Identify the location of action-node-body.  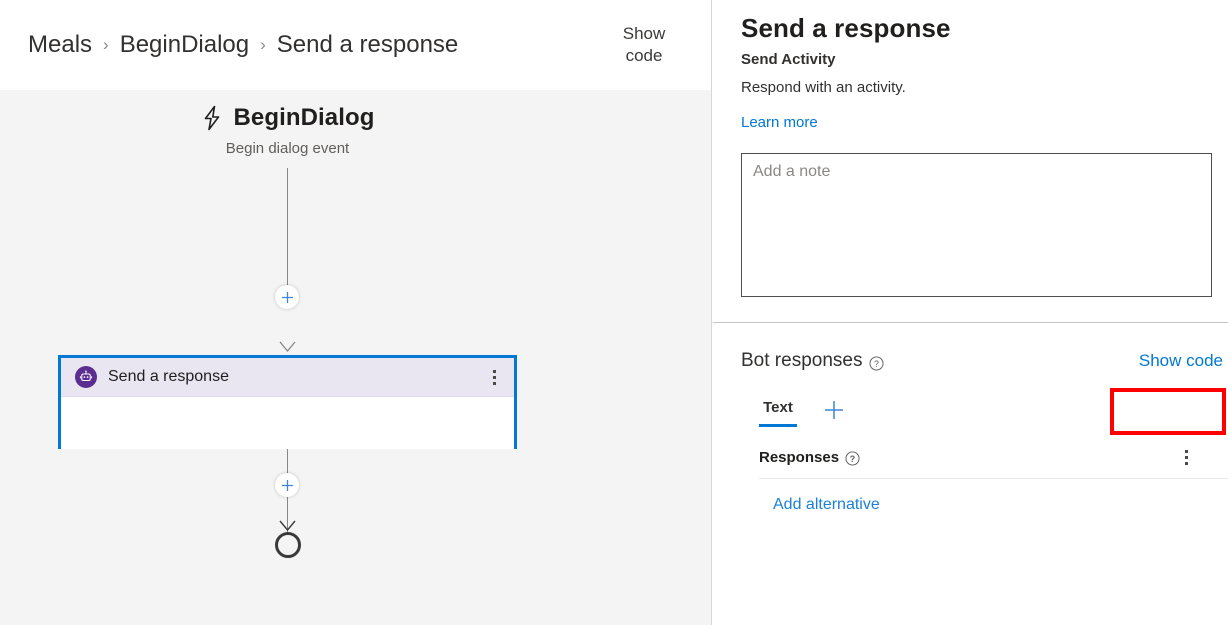
(287, 423).